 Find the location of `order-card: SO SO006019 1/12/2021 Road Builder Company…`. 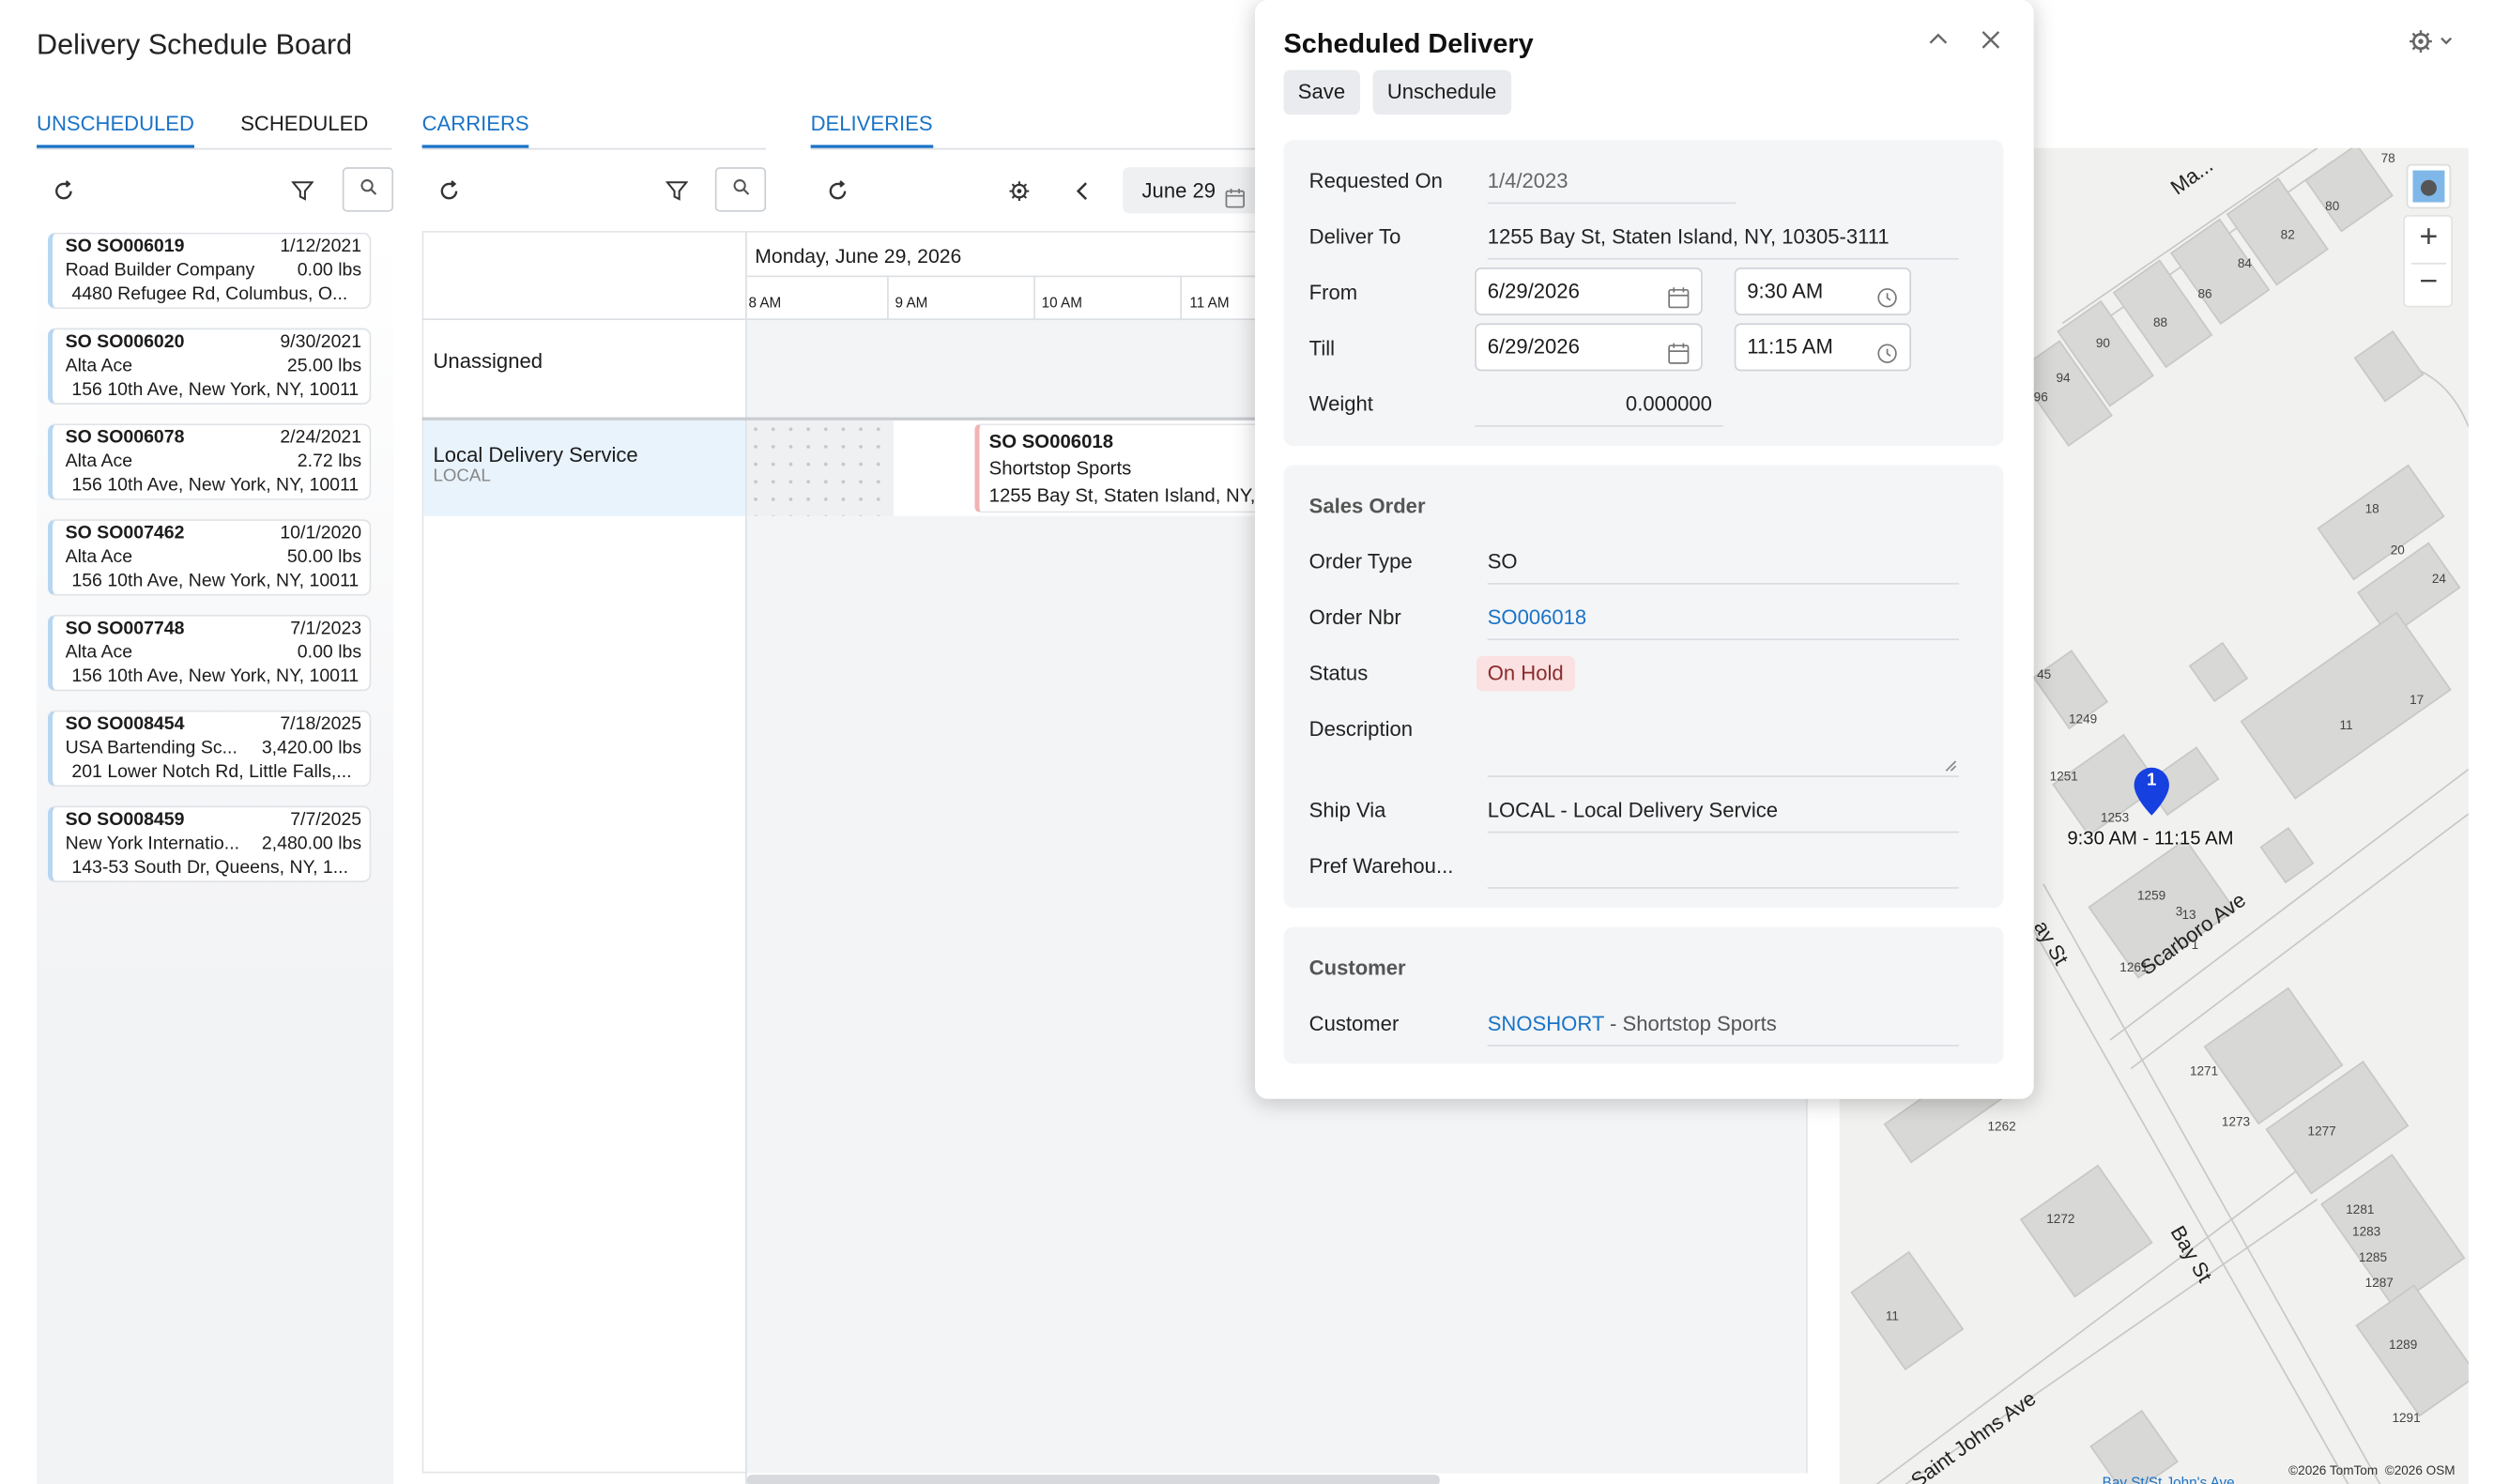

order-card: SO SO006019 1/12/2021 Road Builder Company… is located at coordinates (209, 271).